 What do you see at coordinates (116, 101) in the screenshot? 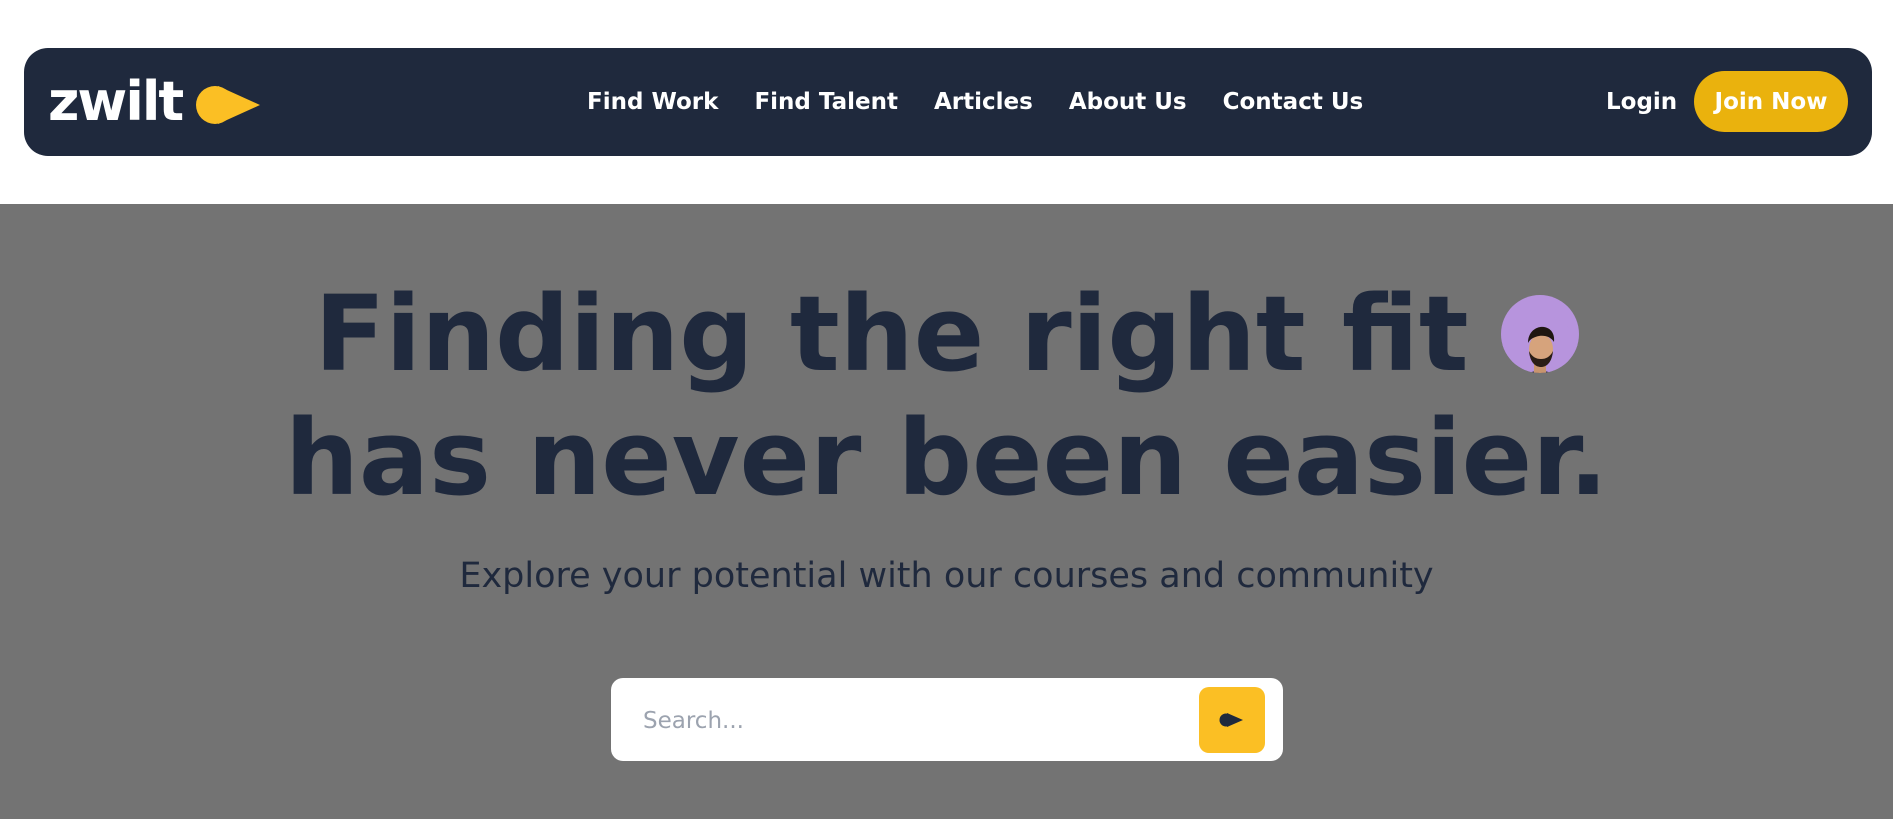
I see `logo-text: zwilt` at bounding box center [116, 101].